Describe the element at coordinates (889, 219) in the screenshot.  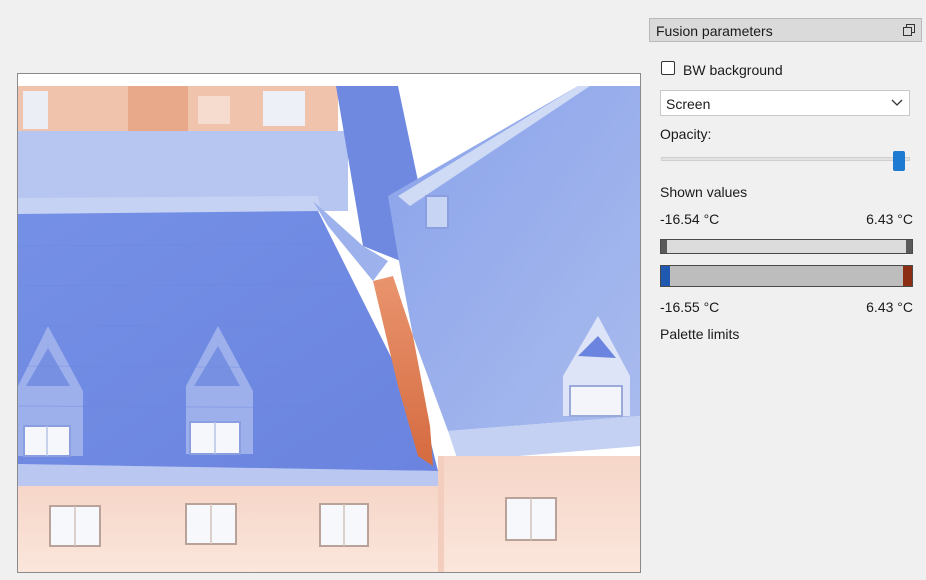
I see `shown-values-max: 6.43 °C` at that location.